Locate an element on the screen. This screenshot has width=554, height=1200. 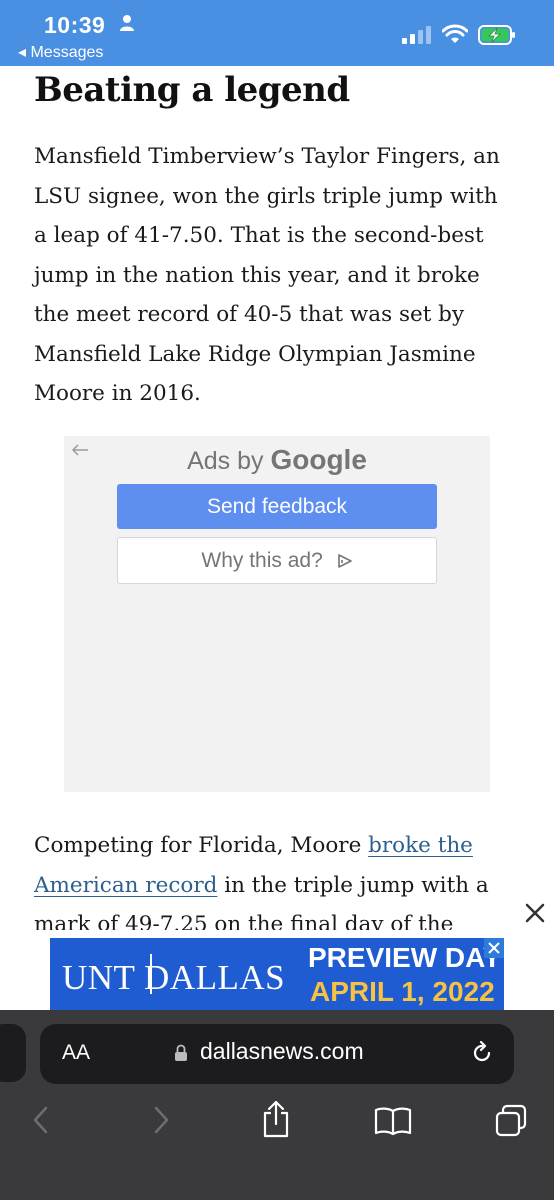
reader-settings-button: AA is located at coordinates (76, 1053).